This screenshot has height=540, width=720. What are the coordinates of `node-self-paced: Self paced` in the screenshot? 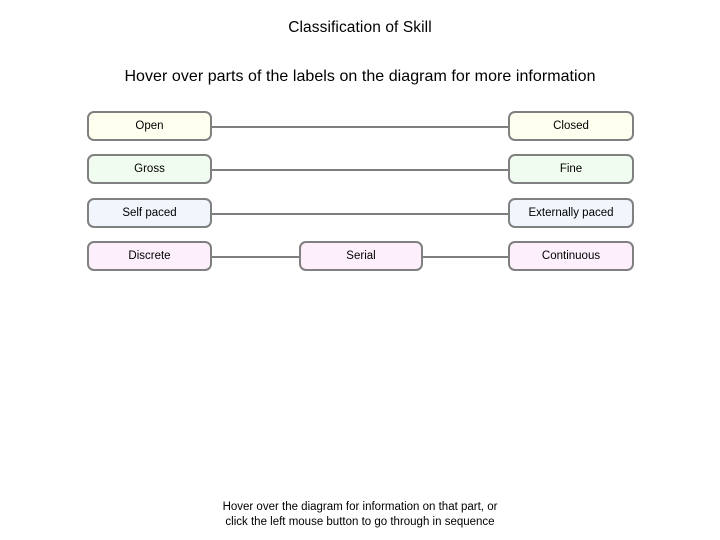 It's located at (149, 213).